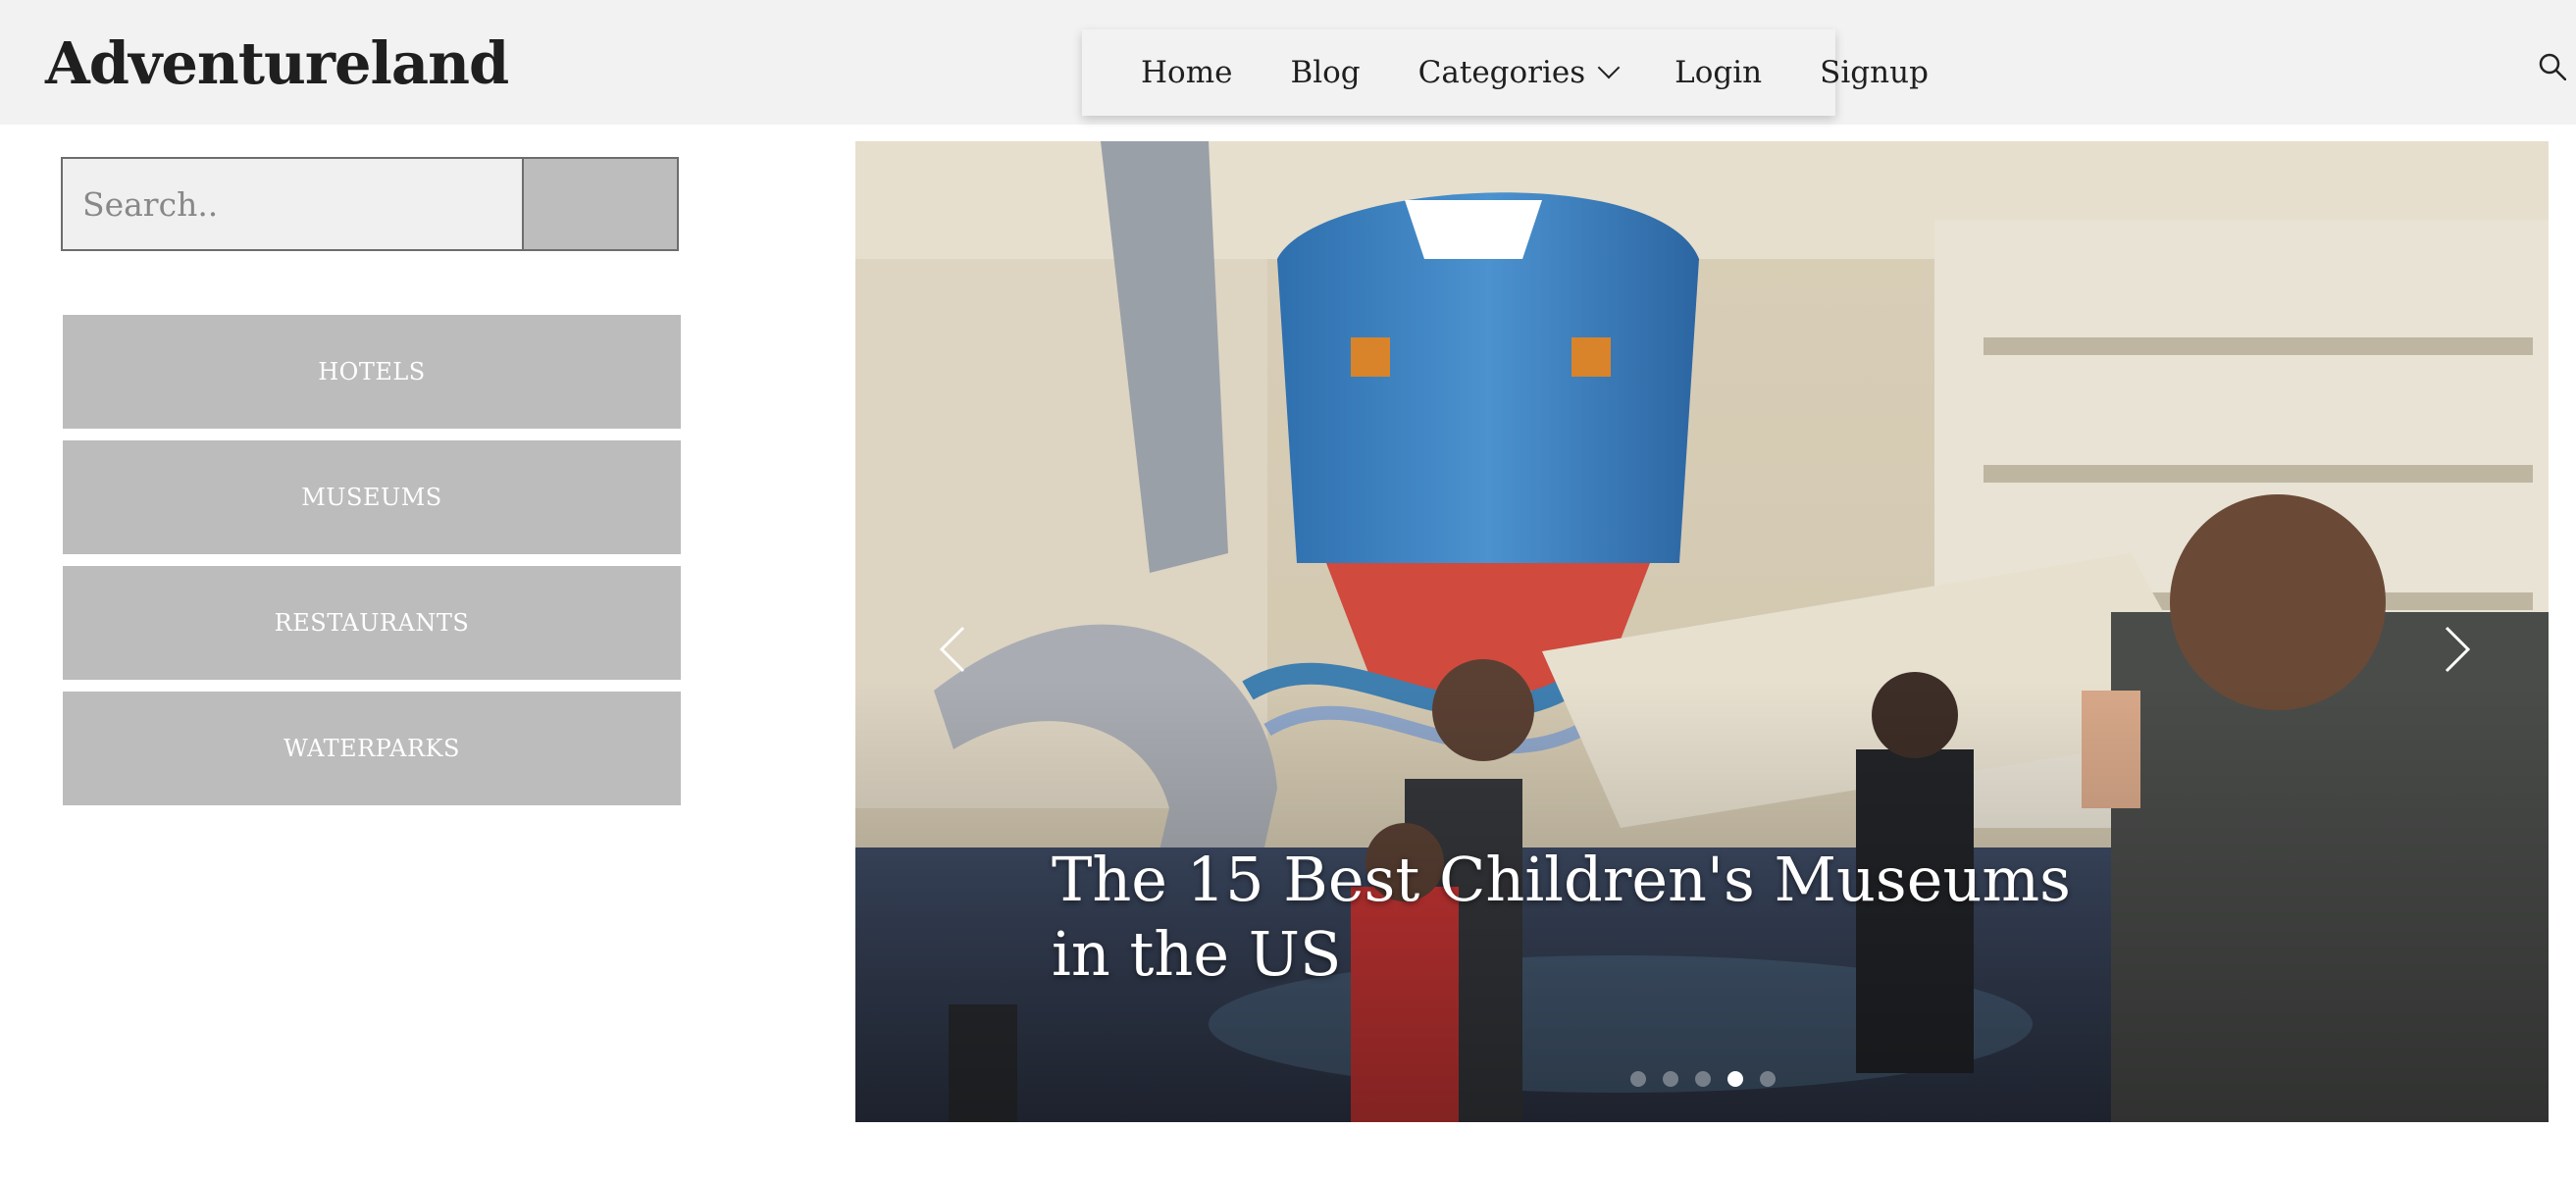 The width and height of the screenshot is (2576, 1181). What do you see at coordinates (372, 497) in the screenshot?
I see `category-museums-button: MUSEUMS` at bounding box center [372, 497].